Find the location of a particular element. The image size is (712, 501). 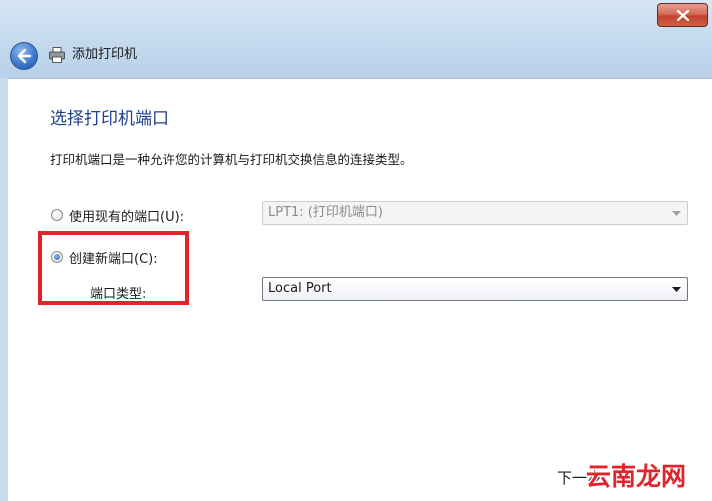

new-port-label: 创建新端口(C): is located at coordinates (113, 257).